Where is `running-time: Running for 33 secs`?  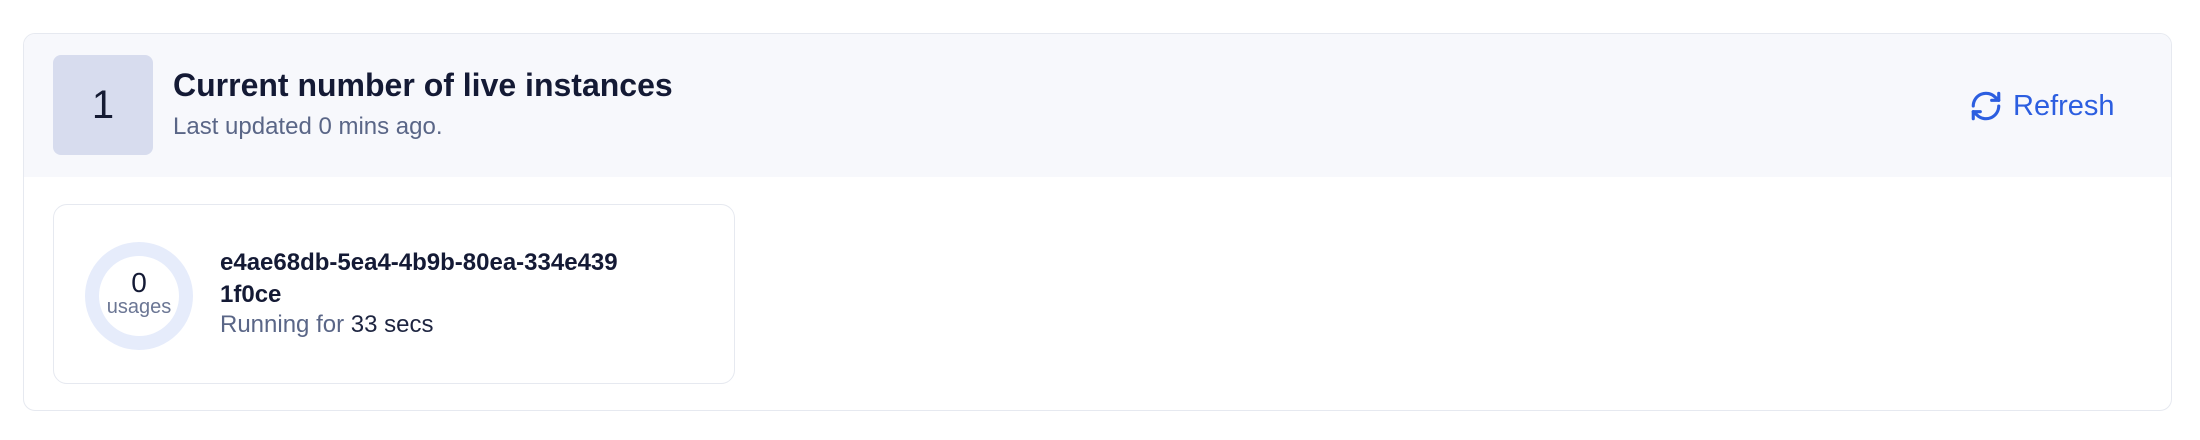 running-time: Running for 33 secs is located at coordinates (326, 325).